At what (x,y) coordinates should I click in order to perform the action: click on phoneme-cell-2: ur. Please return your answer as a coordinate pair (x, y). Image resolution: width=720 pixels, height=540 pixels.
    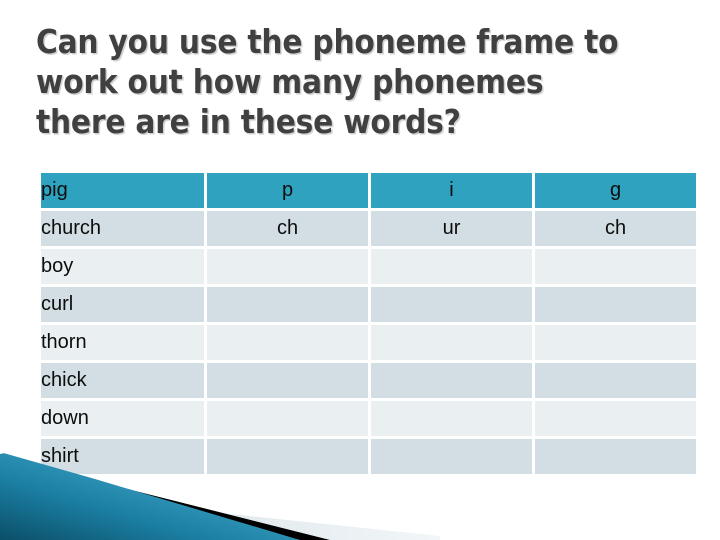
    Looking at the image, I should click on (451, 228).